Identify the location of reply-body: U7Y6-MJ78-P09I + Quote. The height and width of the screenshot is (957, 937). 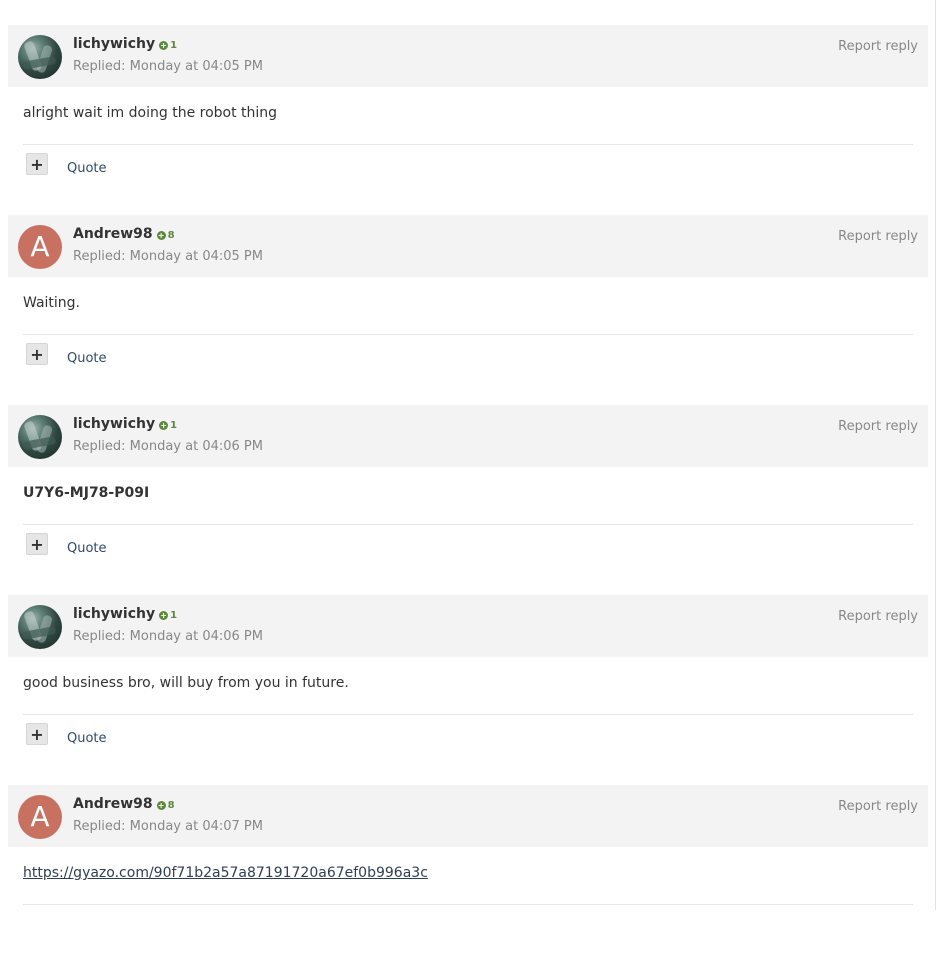
(468, 522).